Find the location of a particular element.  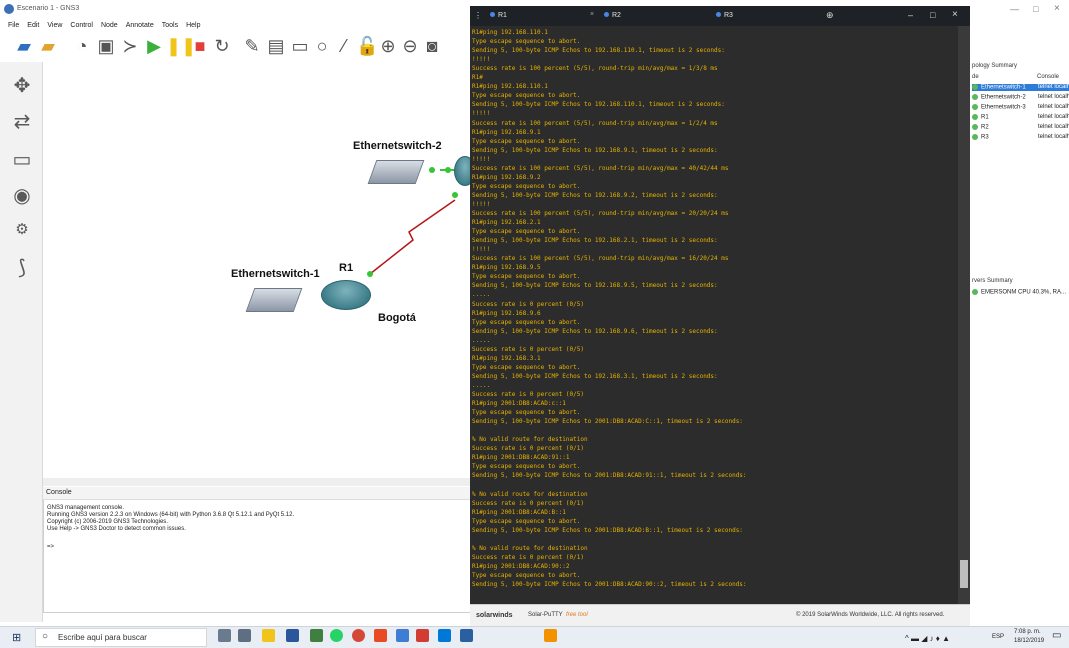

link-endpoint is located at coordinates (432, 170).